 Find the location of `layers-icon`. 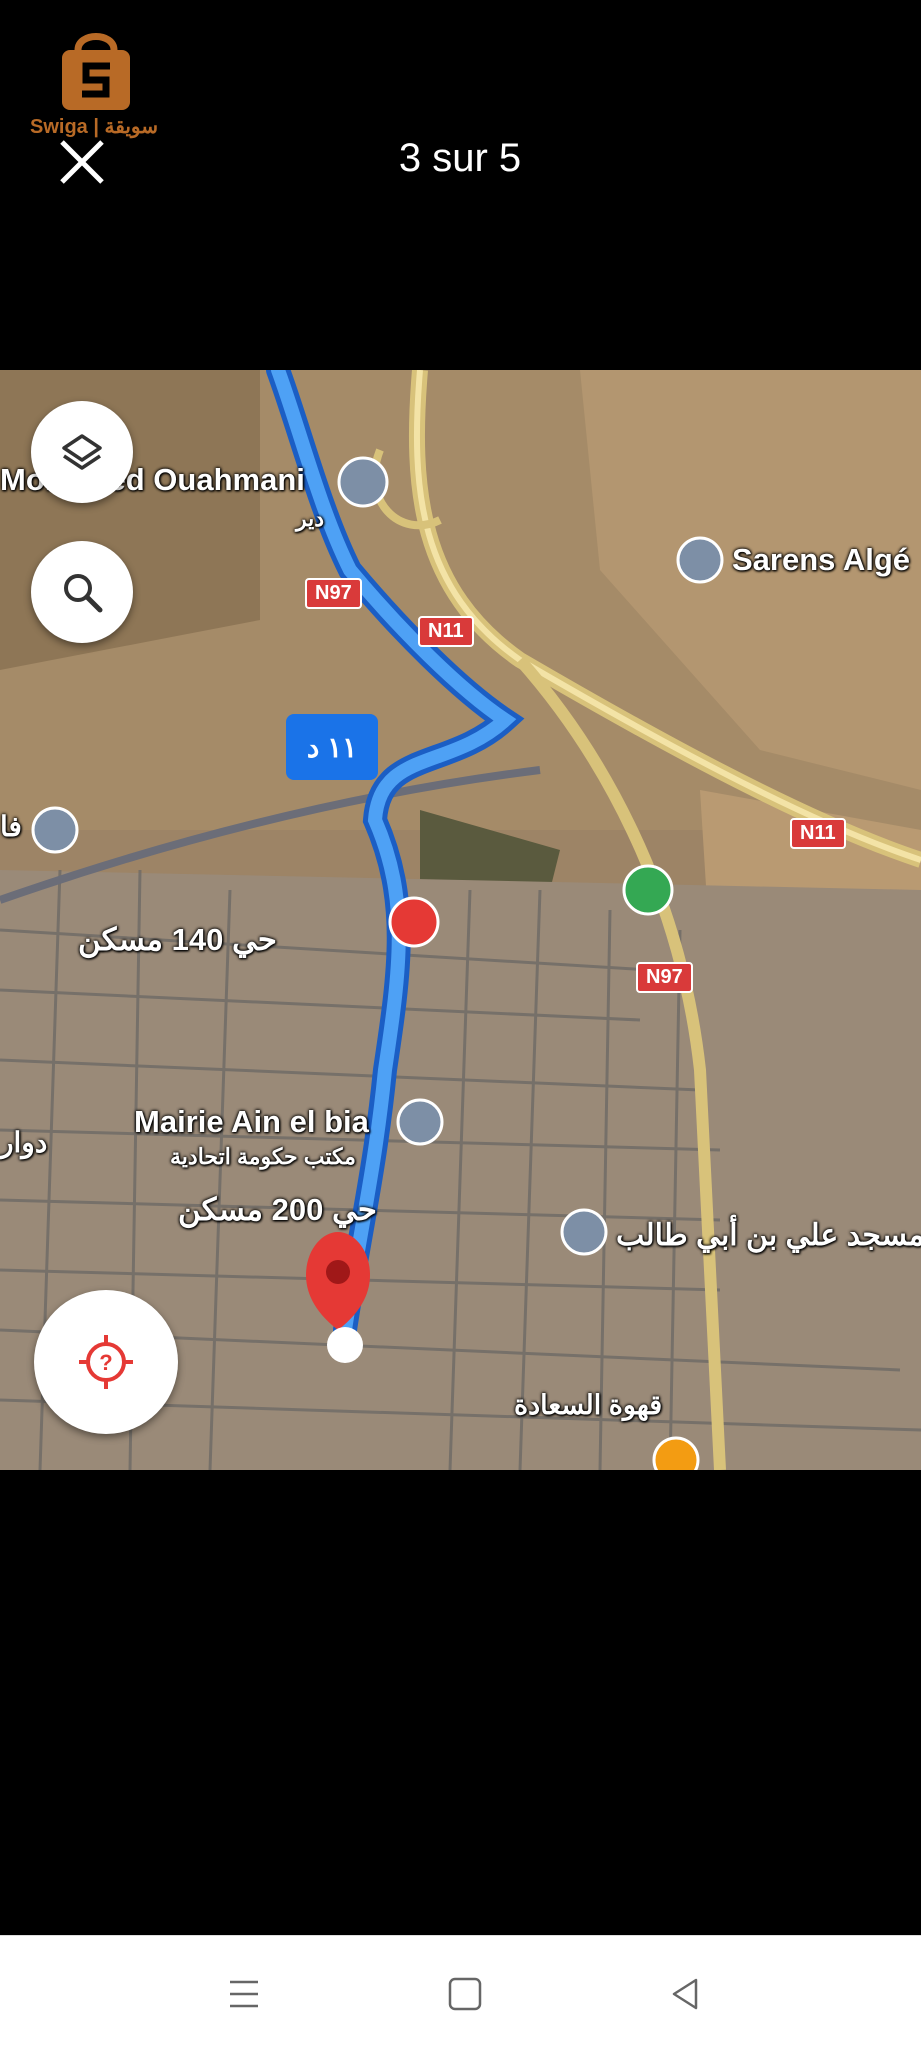

layers-icon is located at coordinates (82, 452).